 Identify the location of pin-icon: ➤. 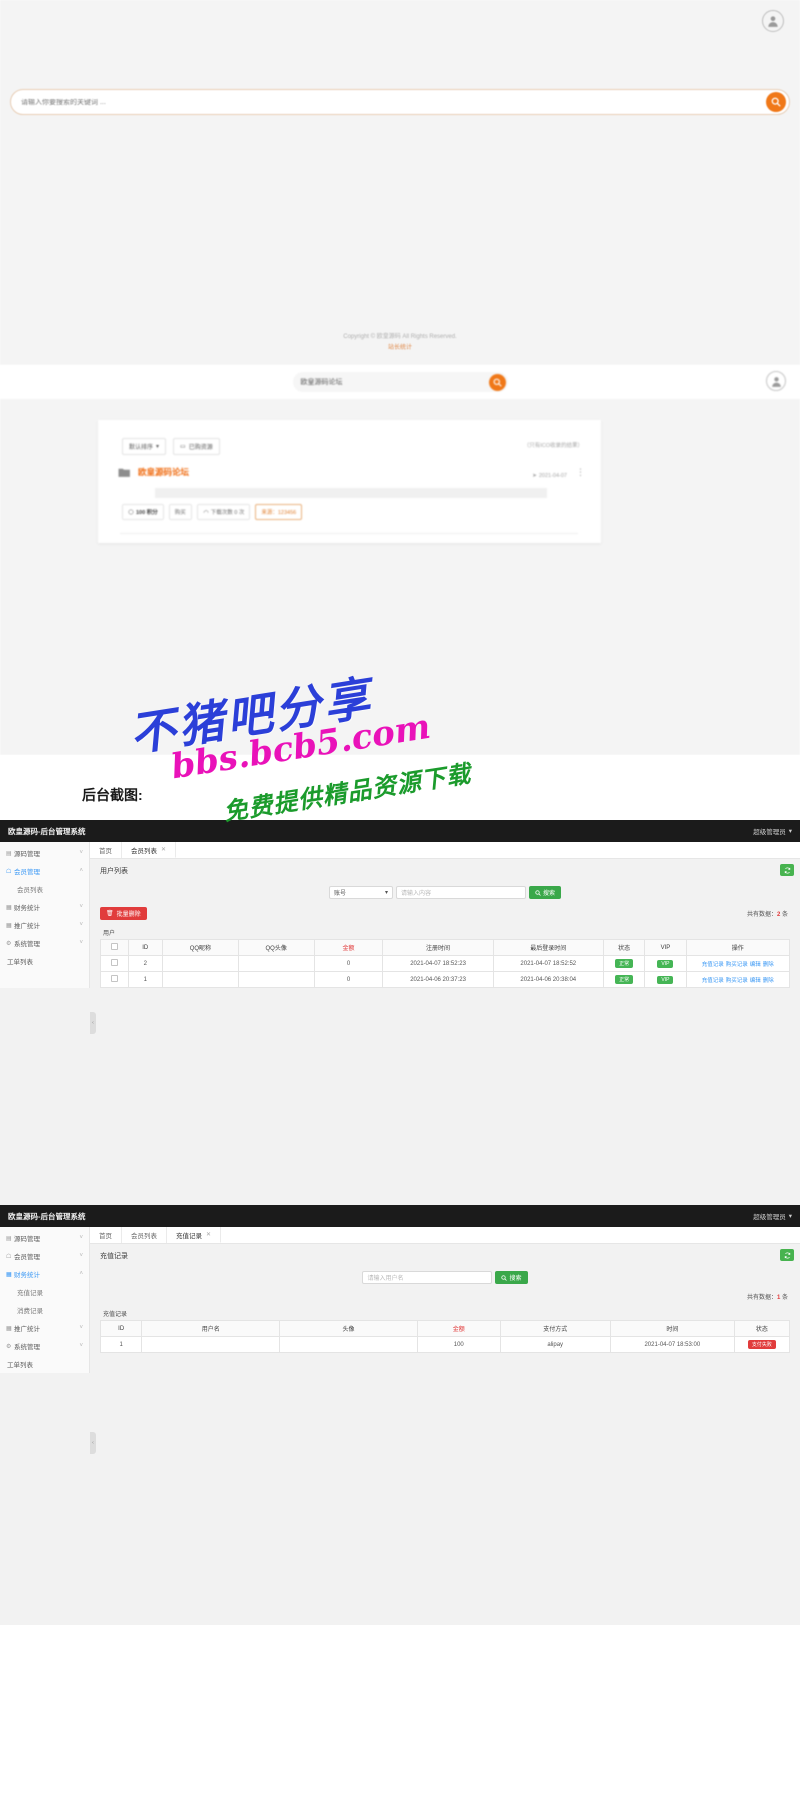
(534, 476).